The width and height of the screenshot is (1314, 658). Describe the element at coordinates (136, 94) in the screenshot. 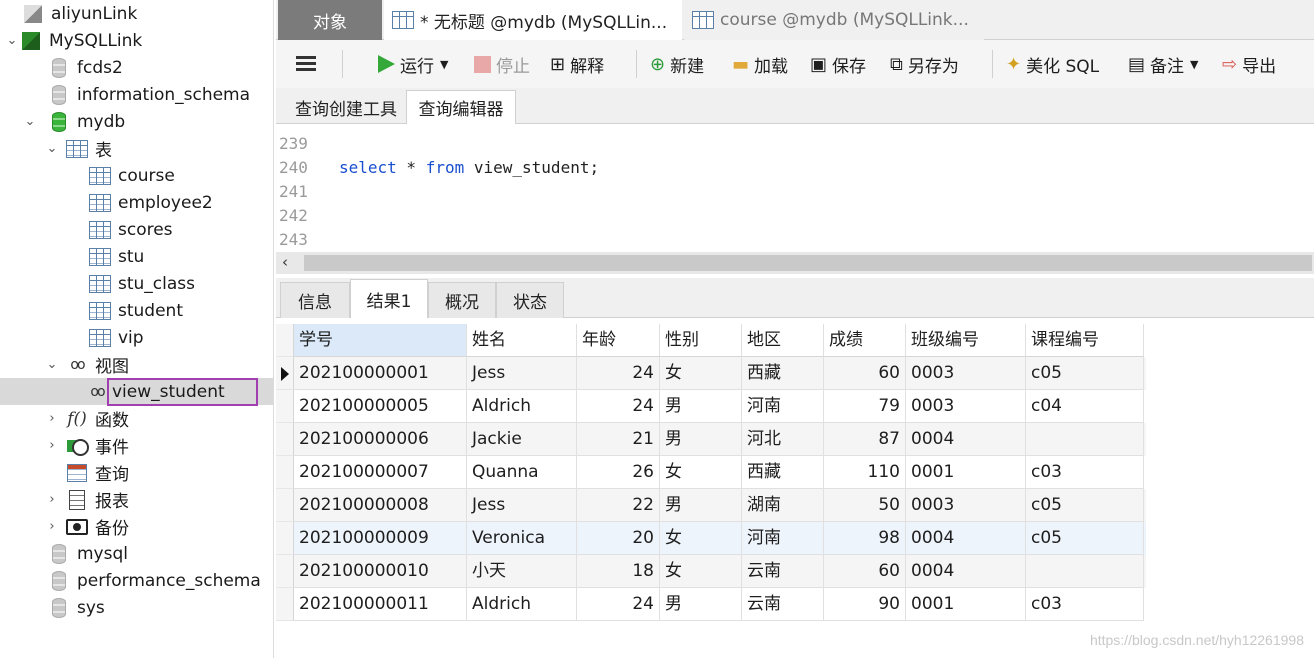

I see `tree-item-information-schema: information_schema` at that location.